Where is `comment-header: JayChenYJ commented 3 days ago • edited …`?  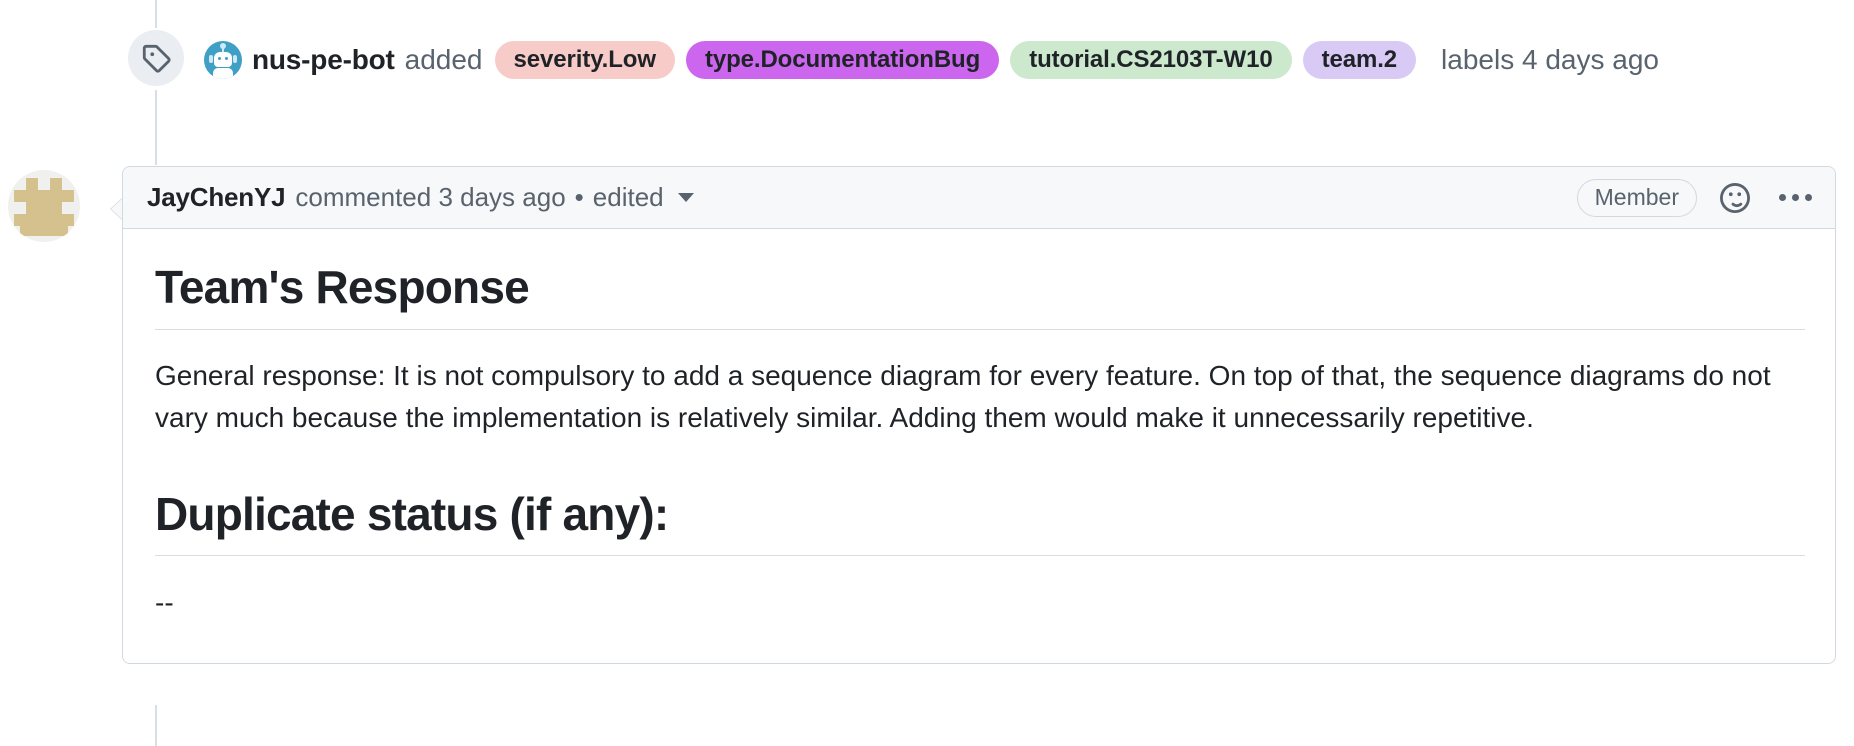
comment-header: JayChenYJ commented 3 days ago • edited … is located at coordinates (979, 198).